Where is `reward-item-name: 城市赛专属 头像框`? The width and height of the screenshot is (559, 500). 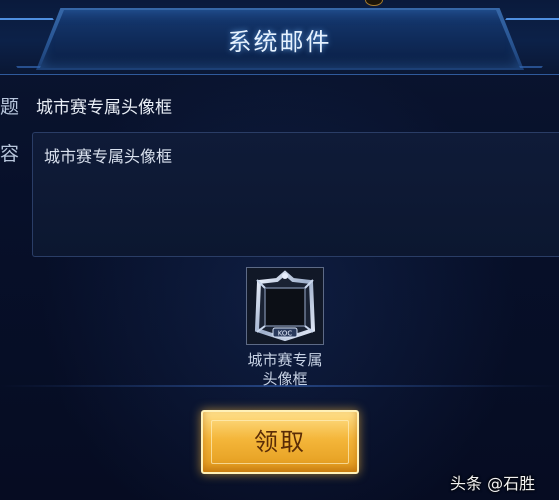 reward-item-name: 城市赛专属 头像框 is located at coordinates (285, 370).